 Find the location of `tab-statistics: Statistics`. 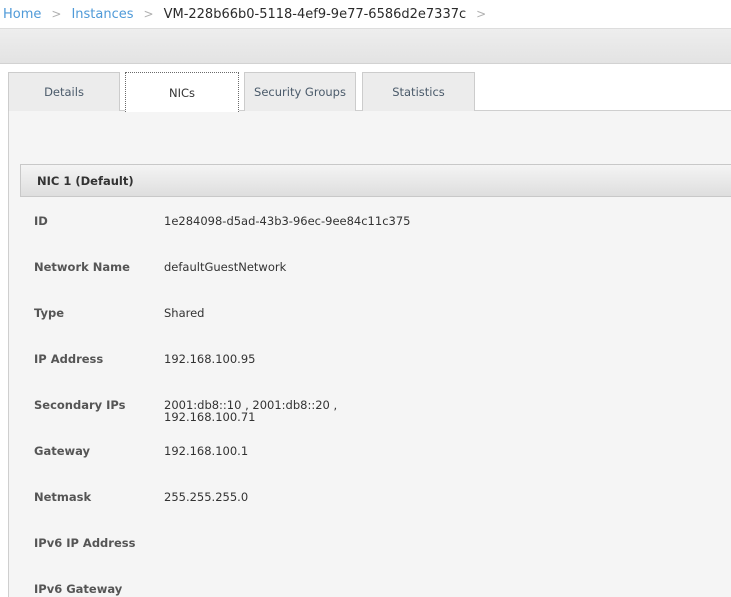

tab-statistics: Statistics is located at coordinates (418, 91).